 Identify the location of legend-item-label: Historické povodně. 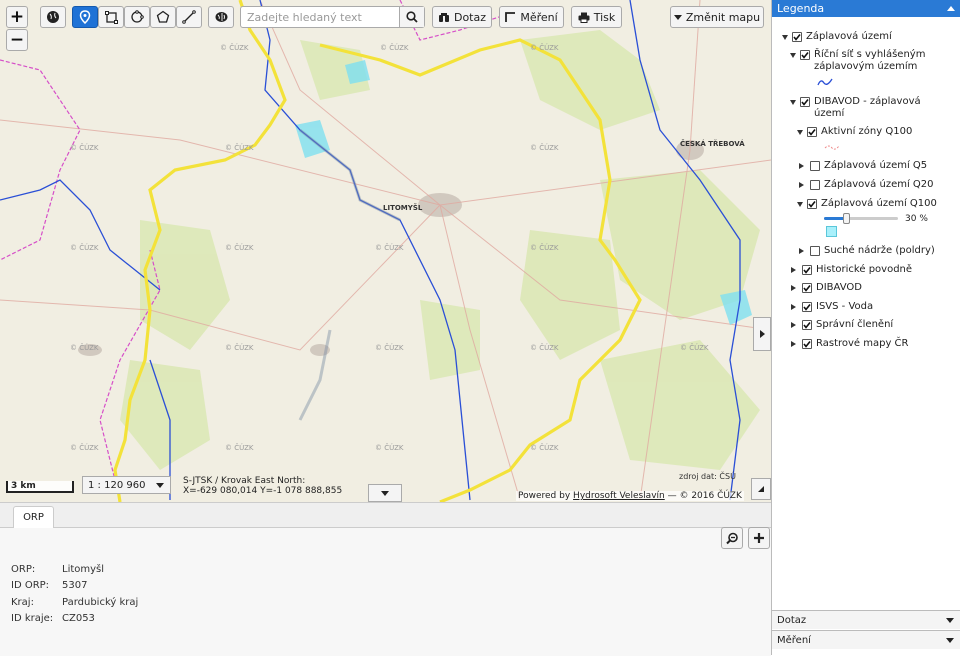
(864, 269).